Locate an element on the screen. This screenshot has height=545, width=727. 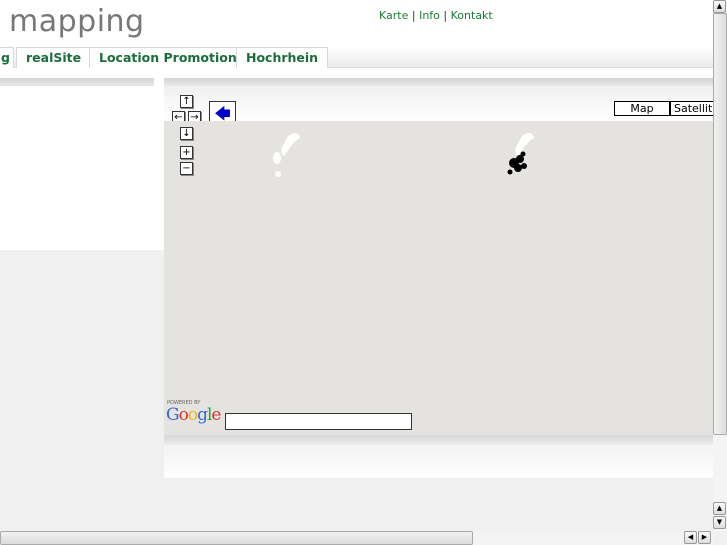
vertical-scrollbar: ▲ ▲ ▼ is located at coordinates (720, 265).